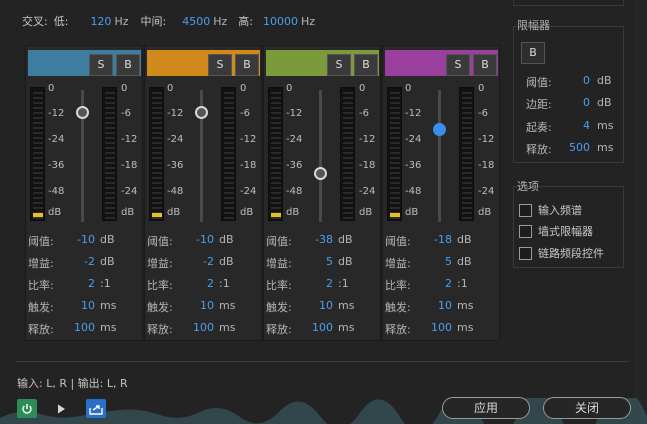 The width and height of the screenshot is (647, 424). Describe the element at coordinates (220, 21) in the screenshot. I see `crossover-mid-unit: Hz` at that location.